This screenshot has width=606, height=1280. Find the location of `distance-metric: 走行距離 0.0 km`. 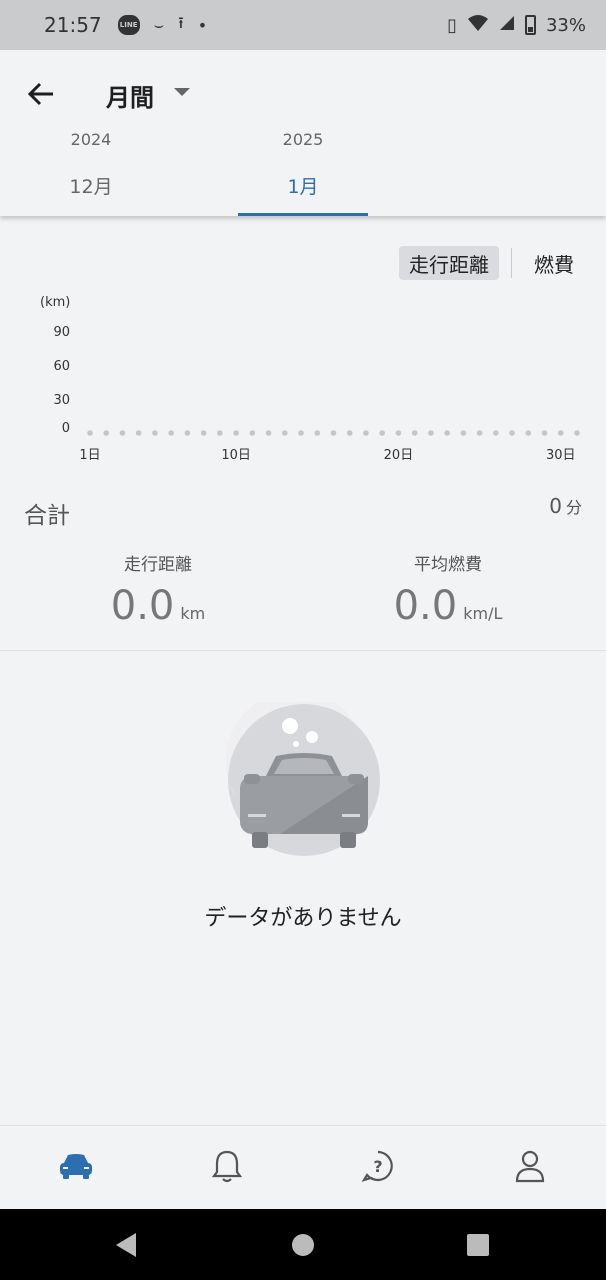

distance-metric: 走行距離 0.0 km is located at coordinates (158, 589).